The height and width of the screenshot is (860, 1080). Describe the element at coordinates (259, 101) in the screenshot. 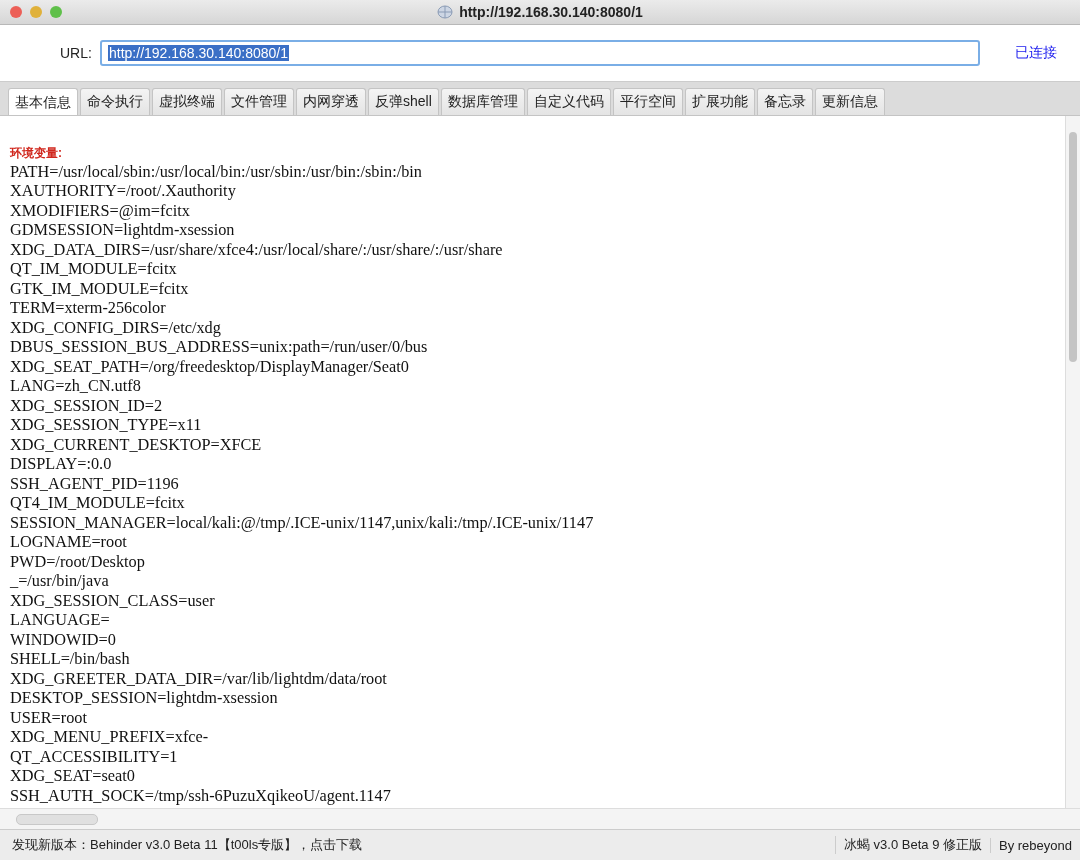

I see `tab: 文件管理` at that location.